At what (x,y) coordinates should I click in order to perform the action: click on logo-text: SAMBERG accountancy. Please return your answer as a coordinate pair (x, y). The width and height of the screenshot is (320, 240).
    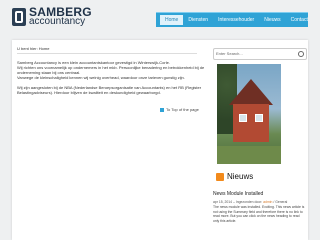
    Looking at the image, I should click on (60, 16).